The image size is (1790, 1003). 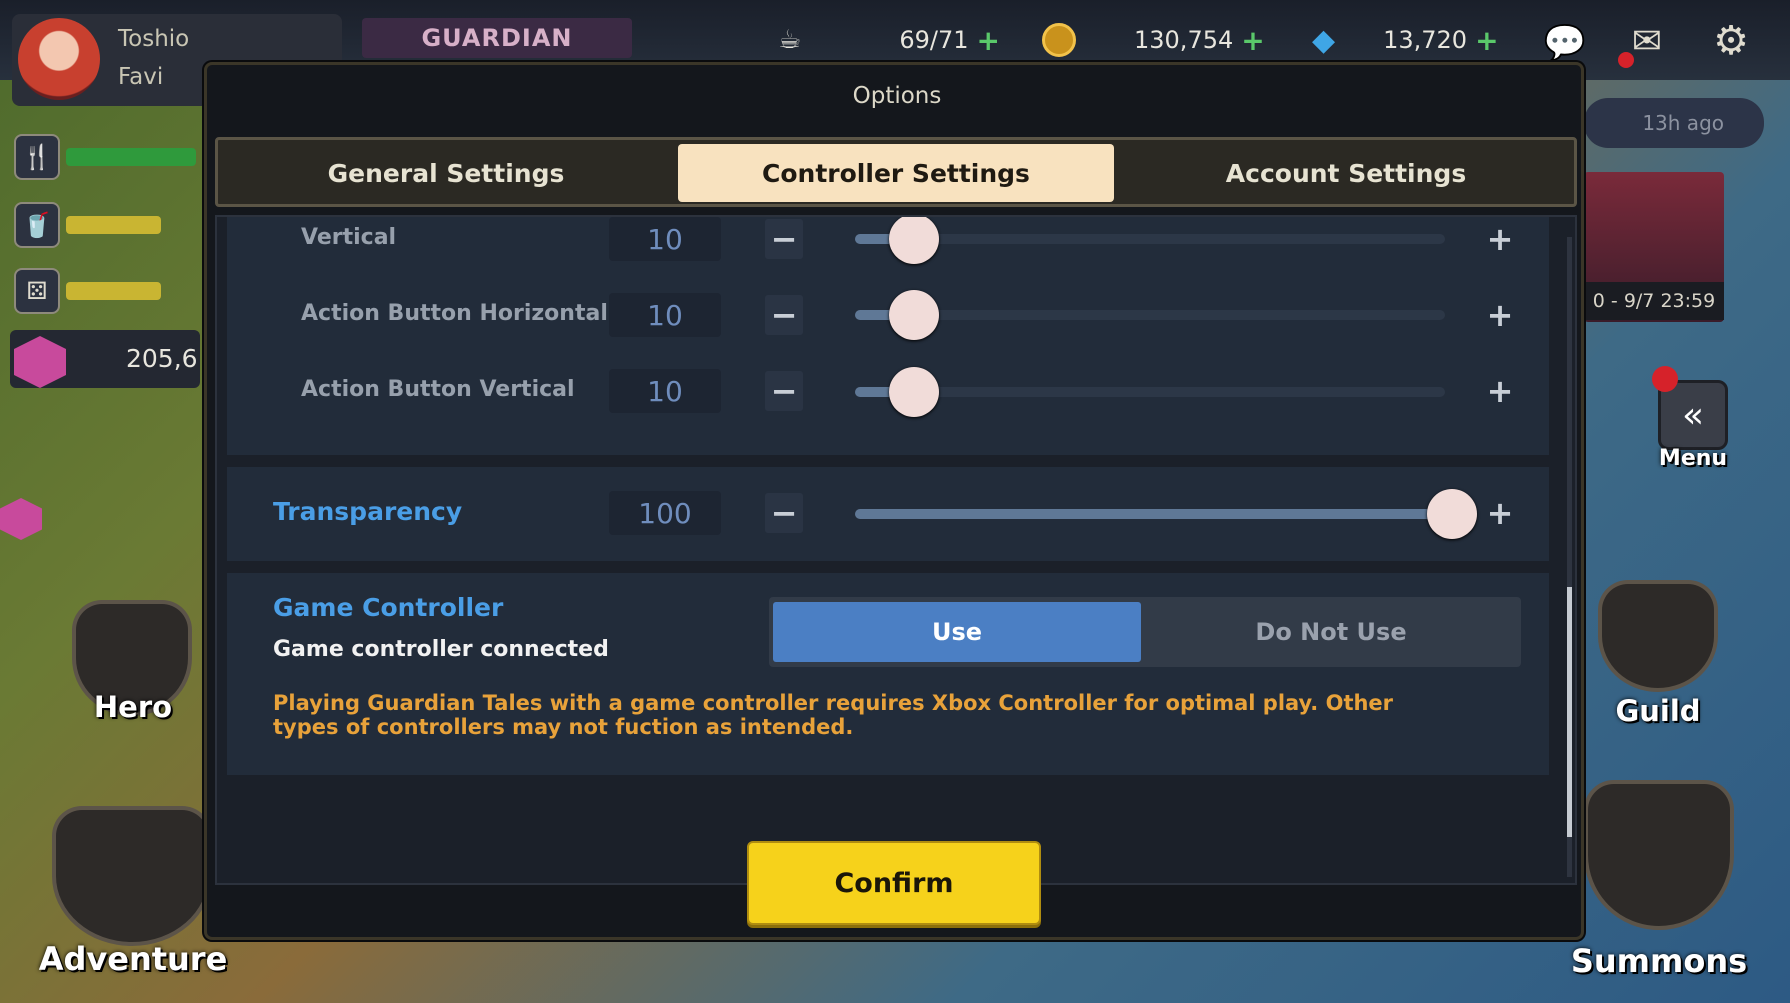 What do you see at coordinates (957, 632) in the screenshot?
I see `use-controller-button: Use` at bounding box center [957, 632].